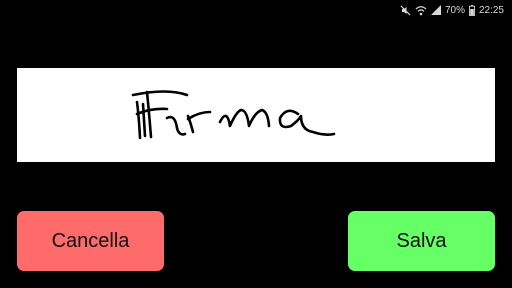 This screenshot has height=288, width=512. Describe the element at coordinates (421, 10) in the screenshot. I see `wifi-icon` at that location.